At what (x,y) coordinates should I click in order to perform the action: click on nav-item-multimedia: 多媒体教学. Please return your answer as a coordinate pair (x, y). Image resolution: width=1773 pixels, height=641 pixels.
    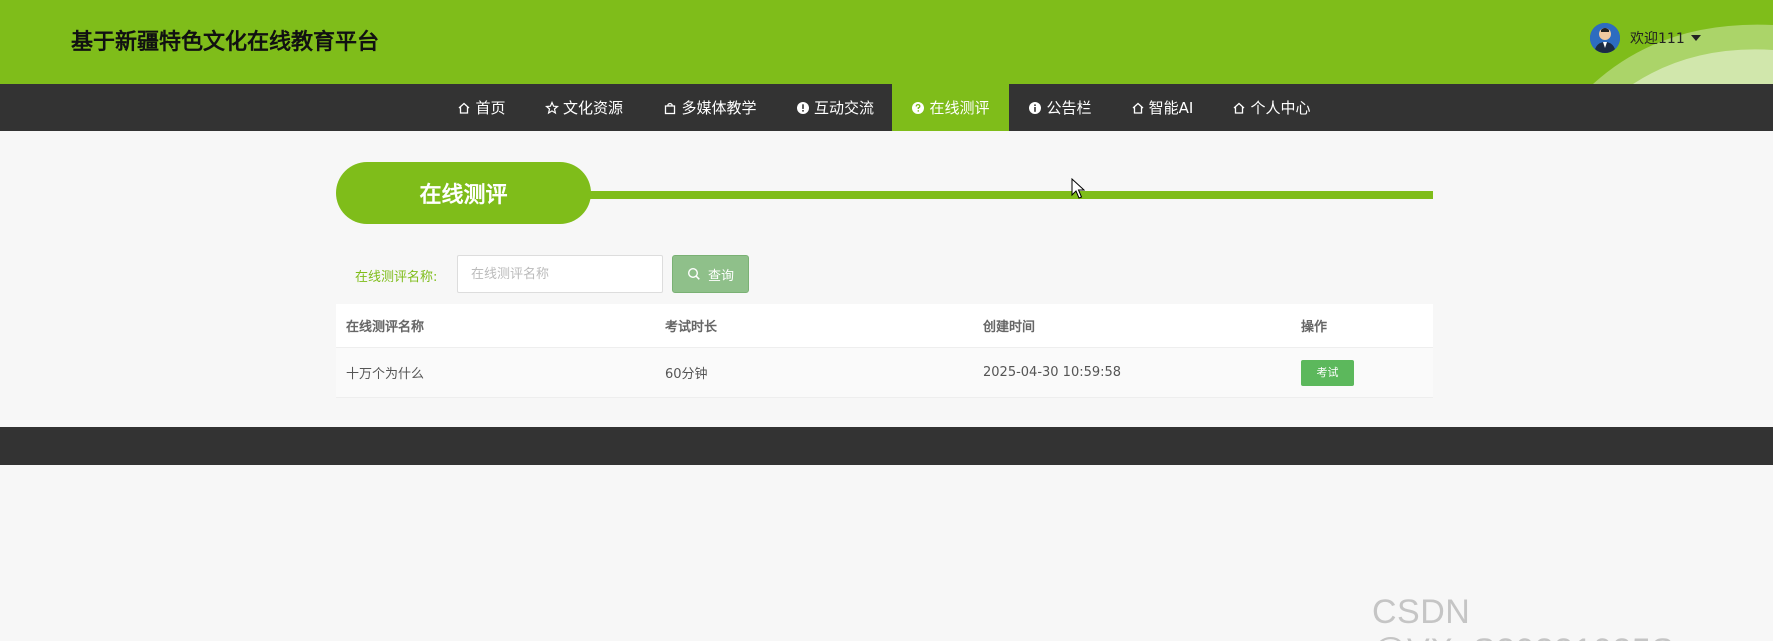
    Looking at the image, I should click on (710, 107).